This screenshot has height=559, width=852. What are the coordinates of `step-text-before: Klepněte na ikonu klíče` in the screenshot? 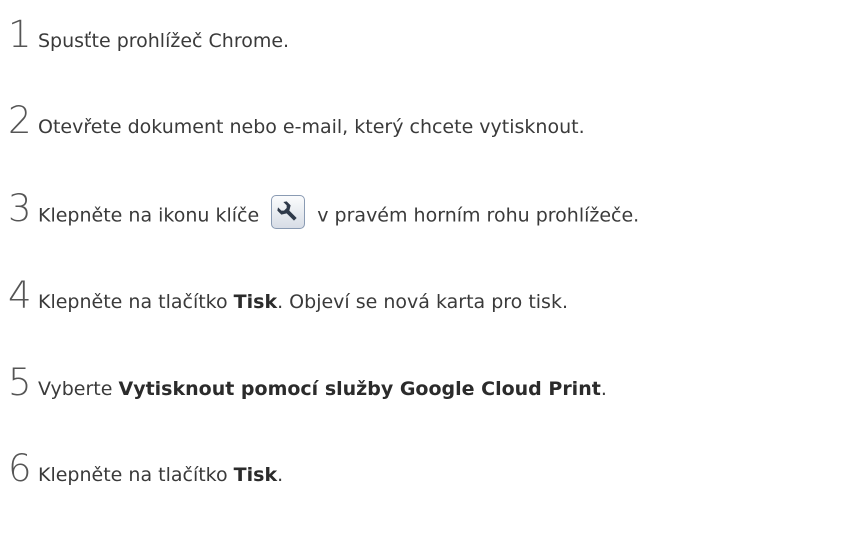 It's located at (149, 215).